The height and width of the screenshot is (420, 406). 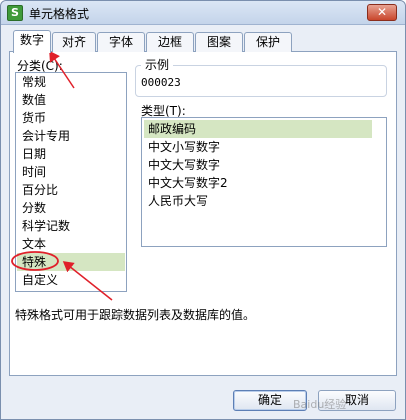 What do you see at coordinates (268, 42) in the screenshot?
I see `tab-protection: 保护` at bounding box center [268, 42].